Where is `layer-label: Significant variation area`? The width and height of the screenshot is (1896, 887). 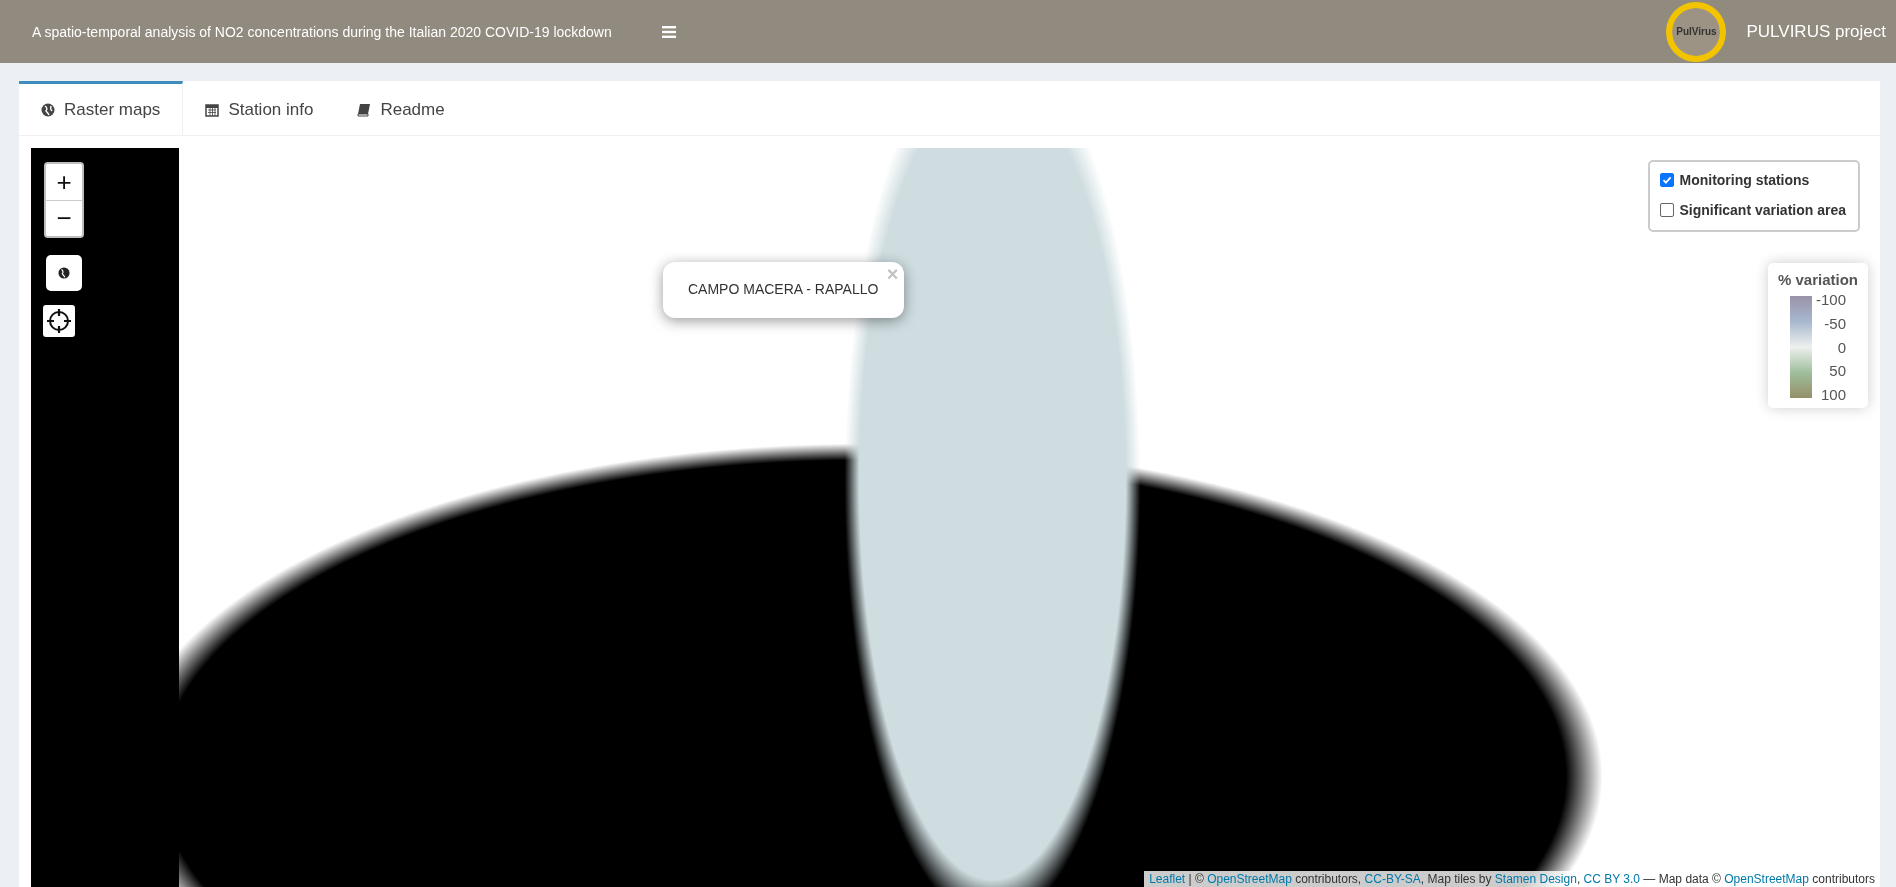
layer-label: Significant variation area is located at coordinates (1762, 210).